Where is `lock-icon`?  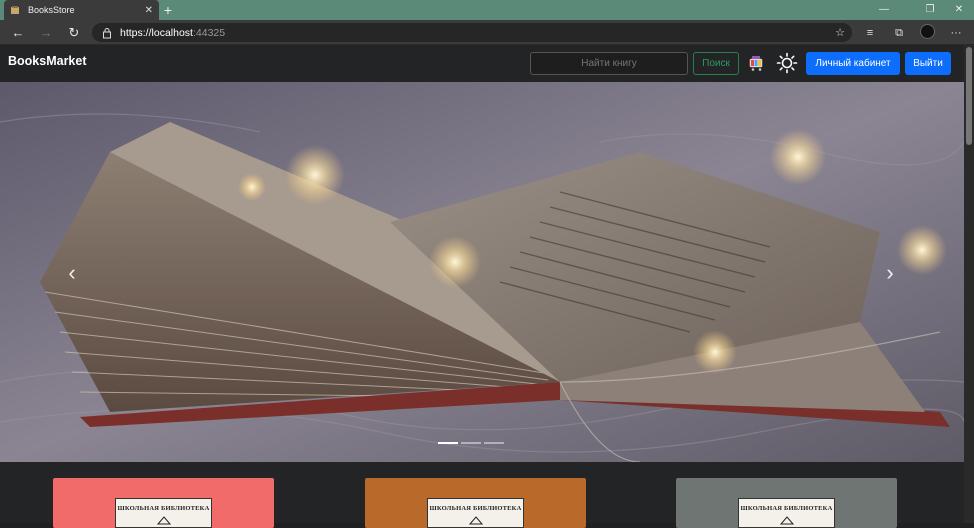 lock-icon is located at coordinates (107, 32).